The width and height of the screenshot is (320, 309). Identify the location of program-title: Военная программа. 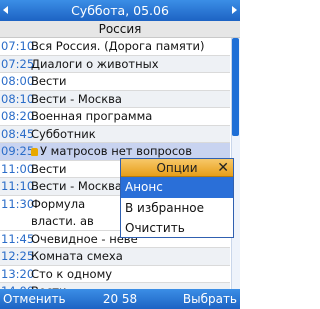
(92, 116).